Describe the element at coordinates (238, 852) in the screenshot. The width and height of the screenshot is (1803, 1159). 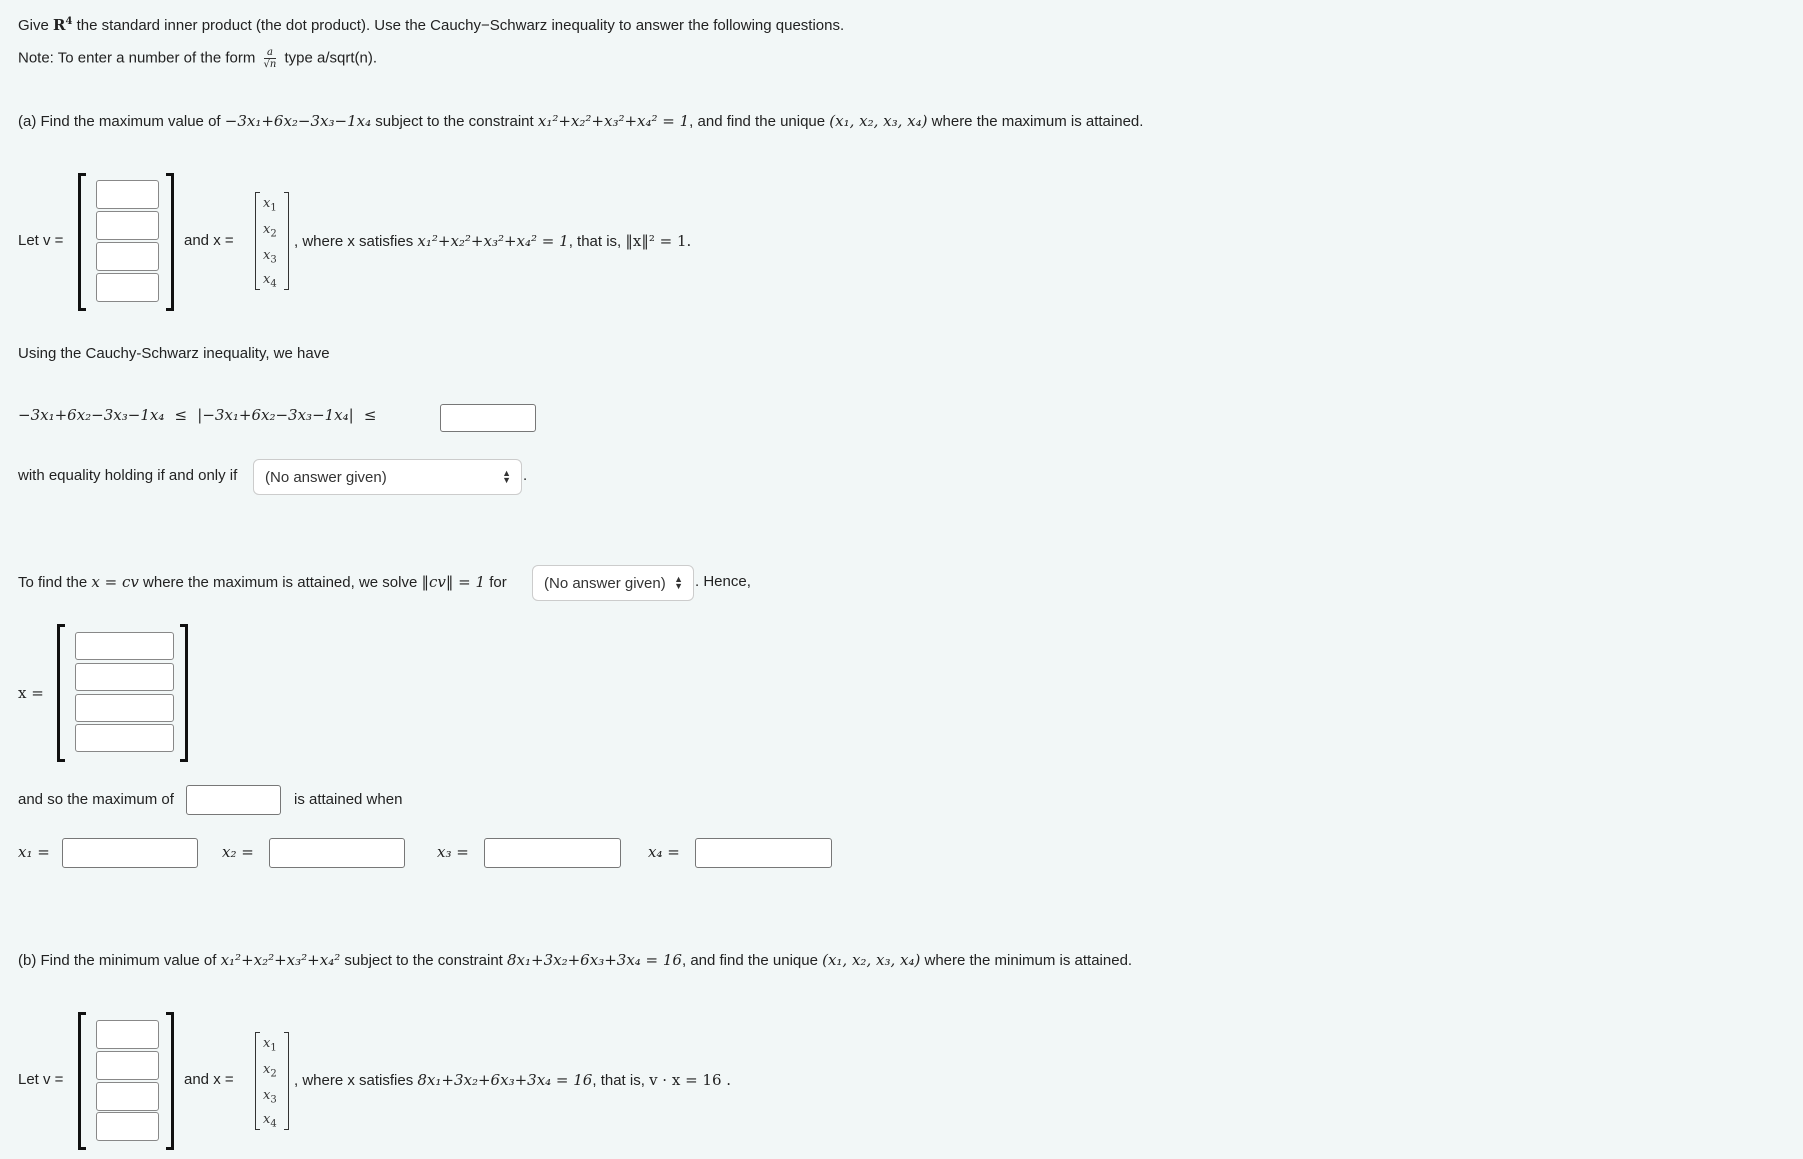
I see `x2-label: x₂ =` at that location.